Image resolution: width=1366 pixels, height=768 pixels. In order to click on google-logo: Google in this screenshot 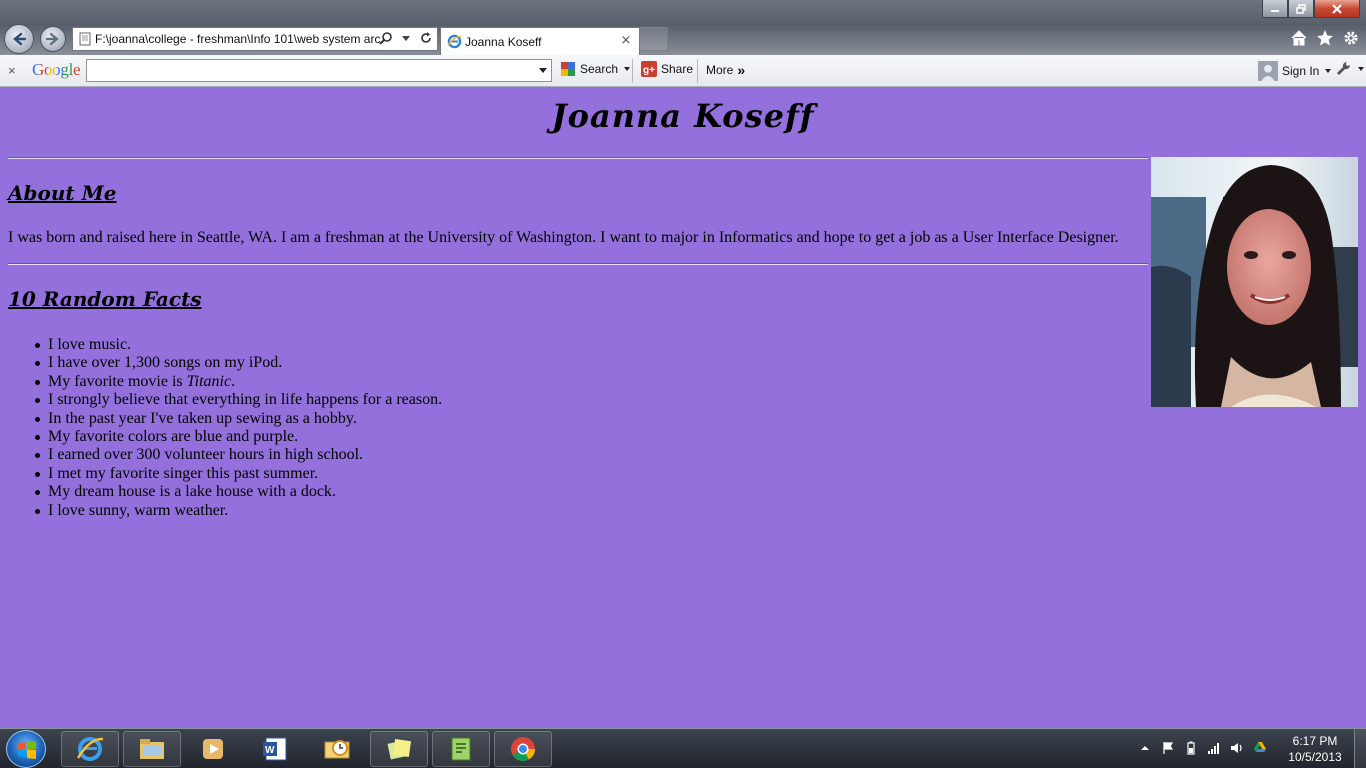, I will do `click(56, 70)`.